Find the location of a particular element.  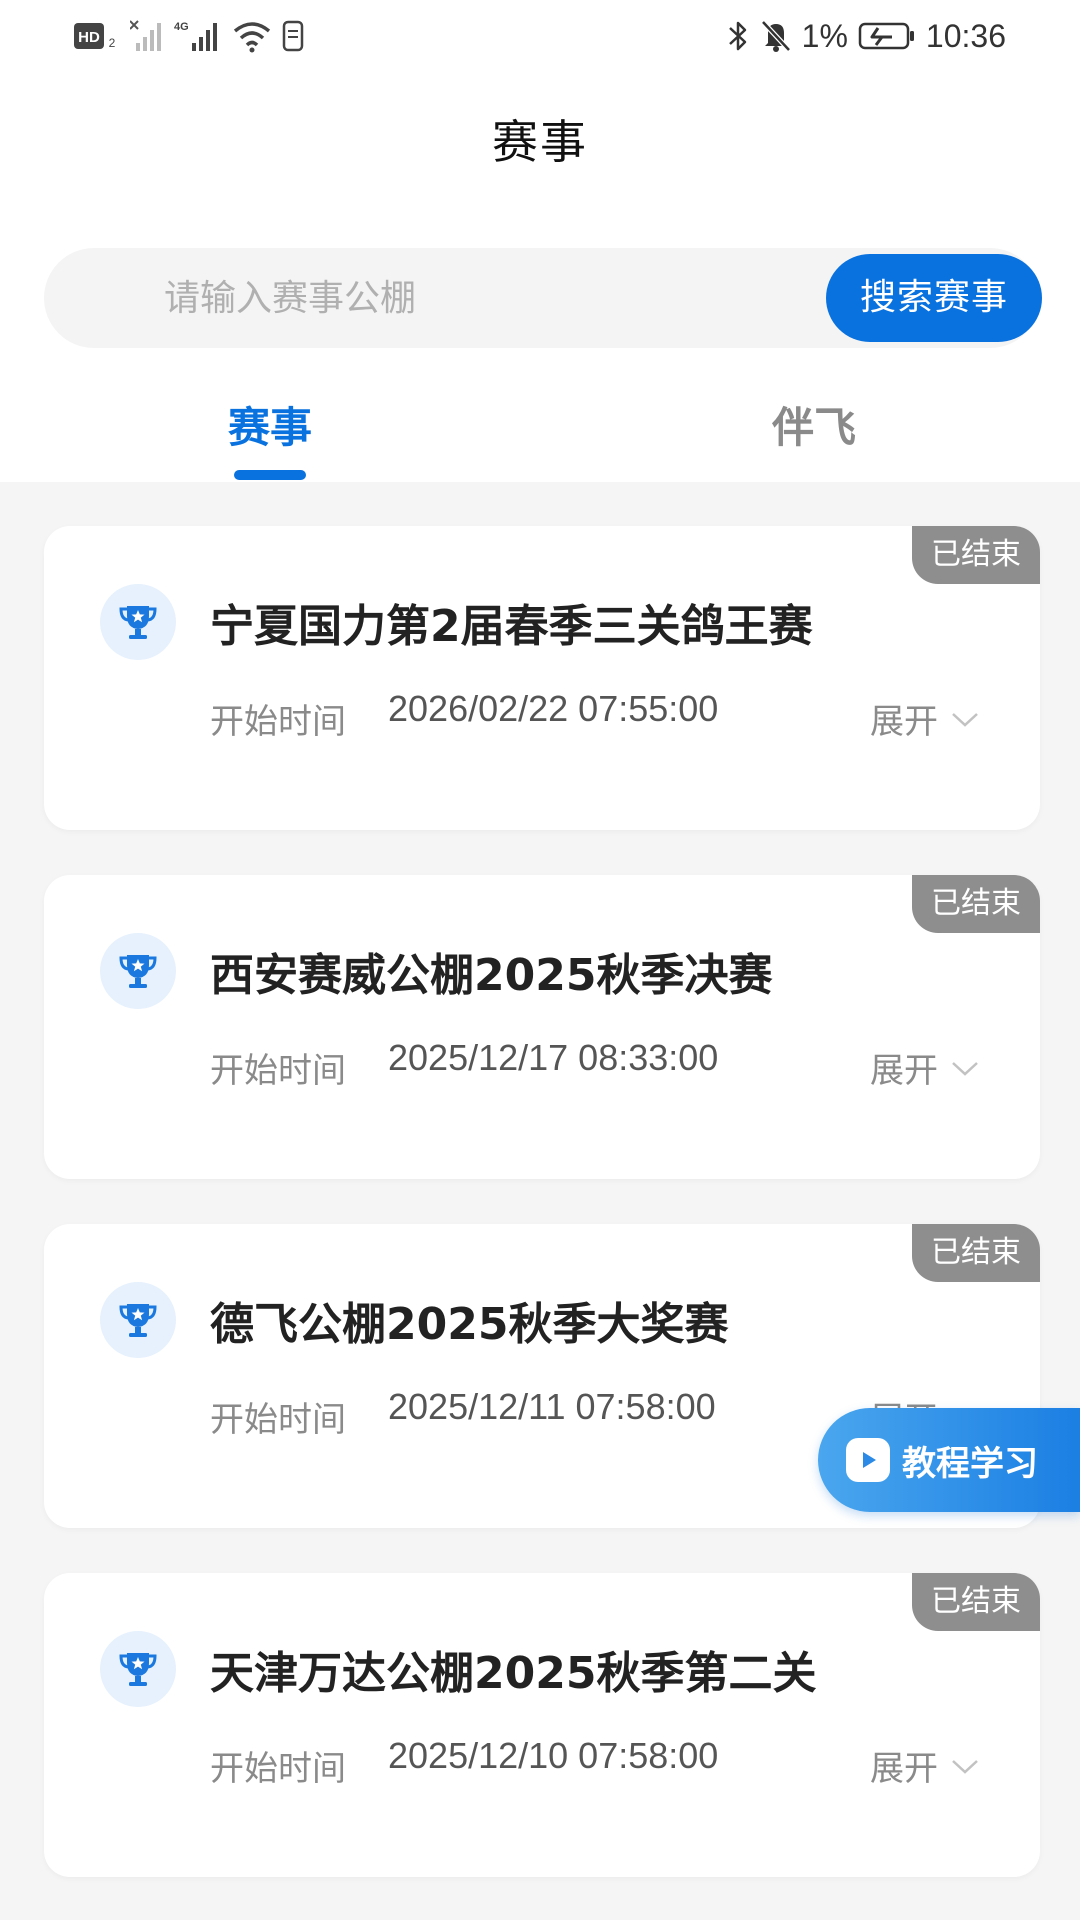

tab-events: 赛事 is located at coordinates (270, 424).